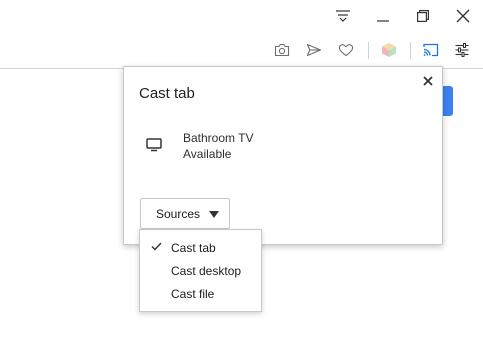 This screenshot has width=483, height=346. I want to click on title-bar, so click(241, 16).